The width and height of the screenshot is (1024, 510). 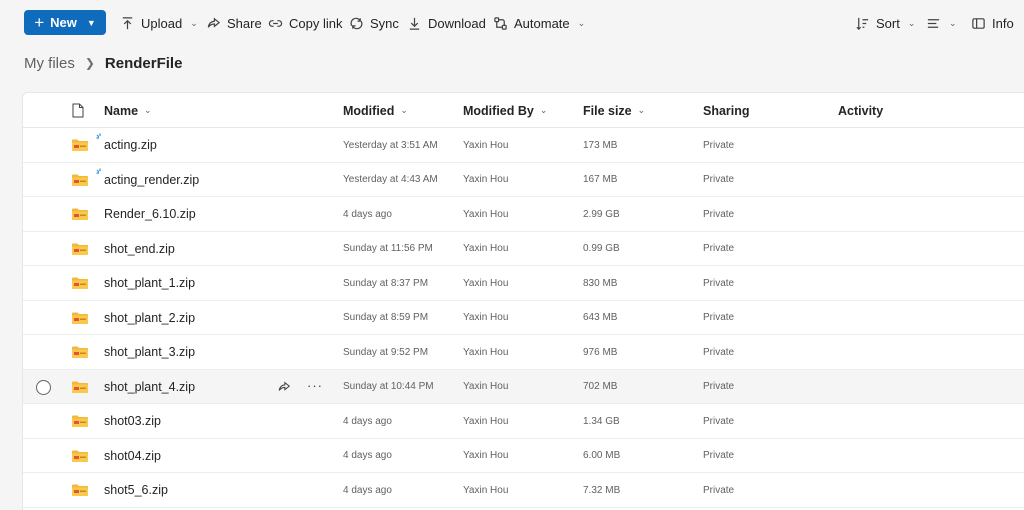 What do you see at coordinates (150, 214) in the screenshot?
I see `file-name-link: Render_6.10.zip` at bounding box center [150, 214].